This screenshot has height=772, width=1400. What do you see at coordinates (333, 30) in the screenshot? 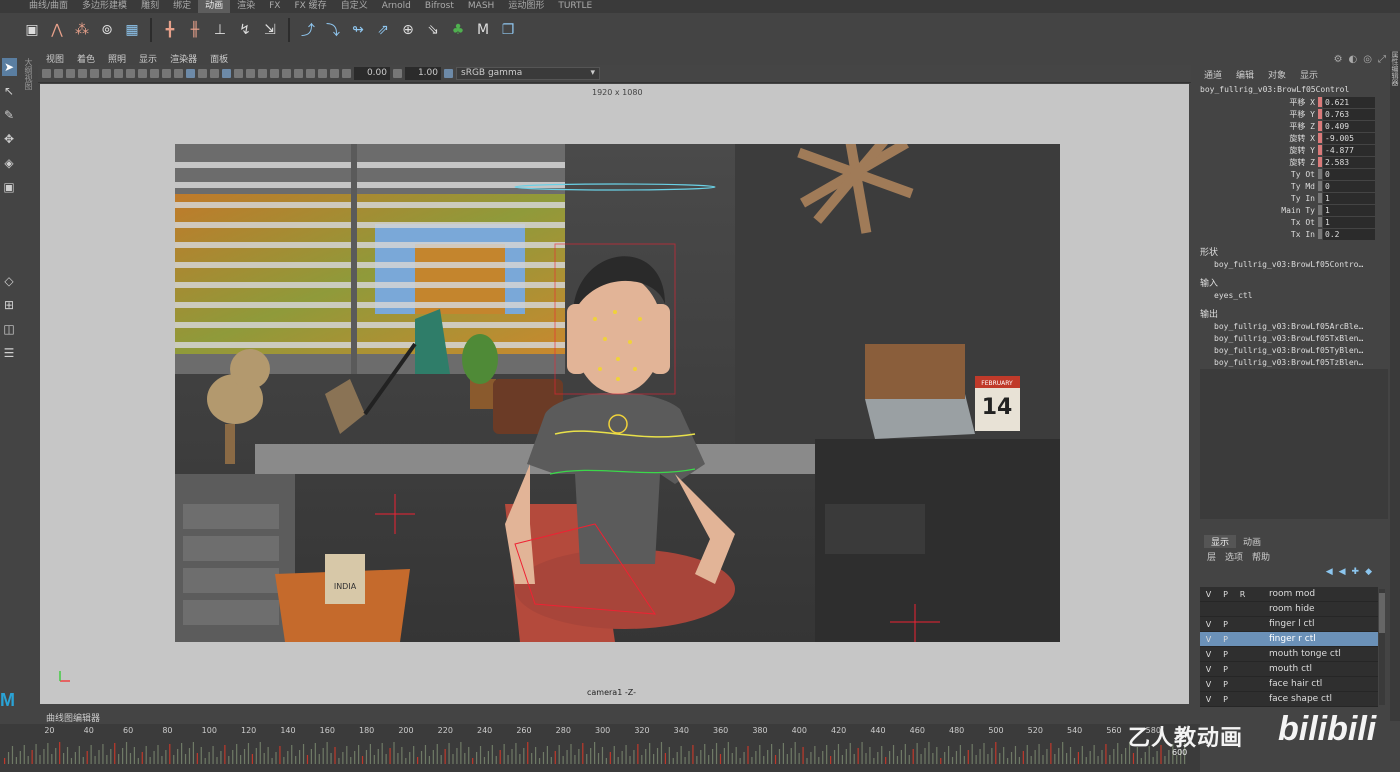
I see `ghost-icon: ⤵` at bounding box center [333, 30].